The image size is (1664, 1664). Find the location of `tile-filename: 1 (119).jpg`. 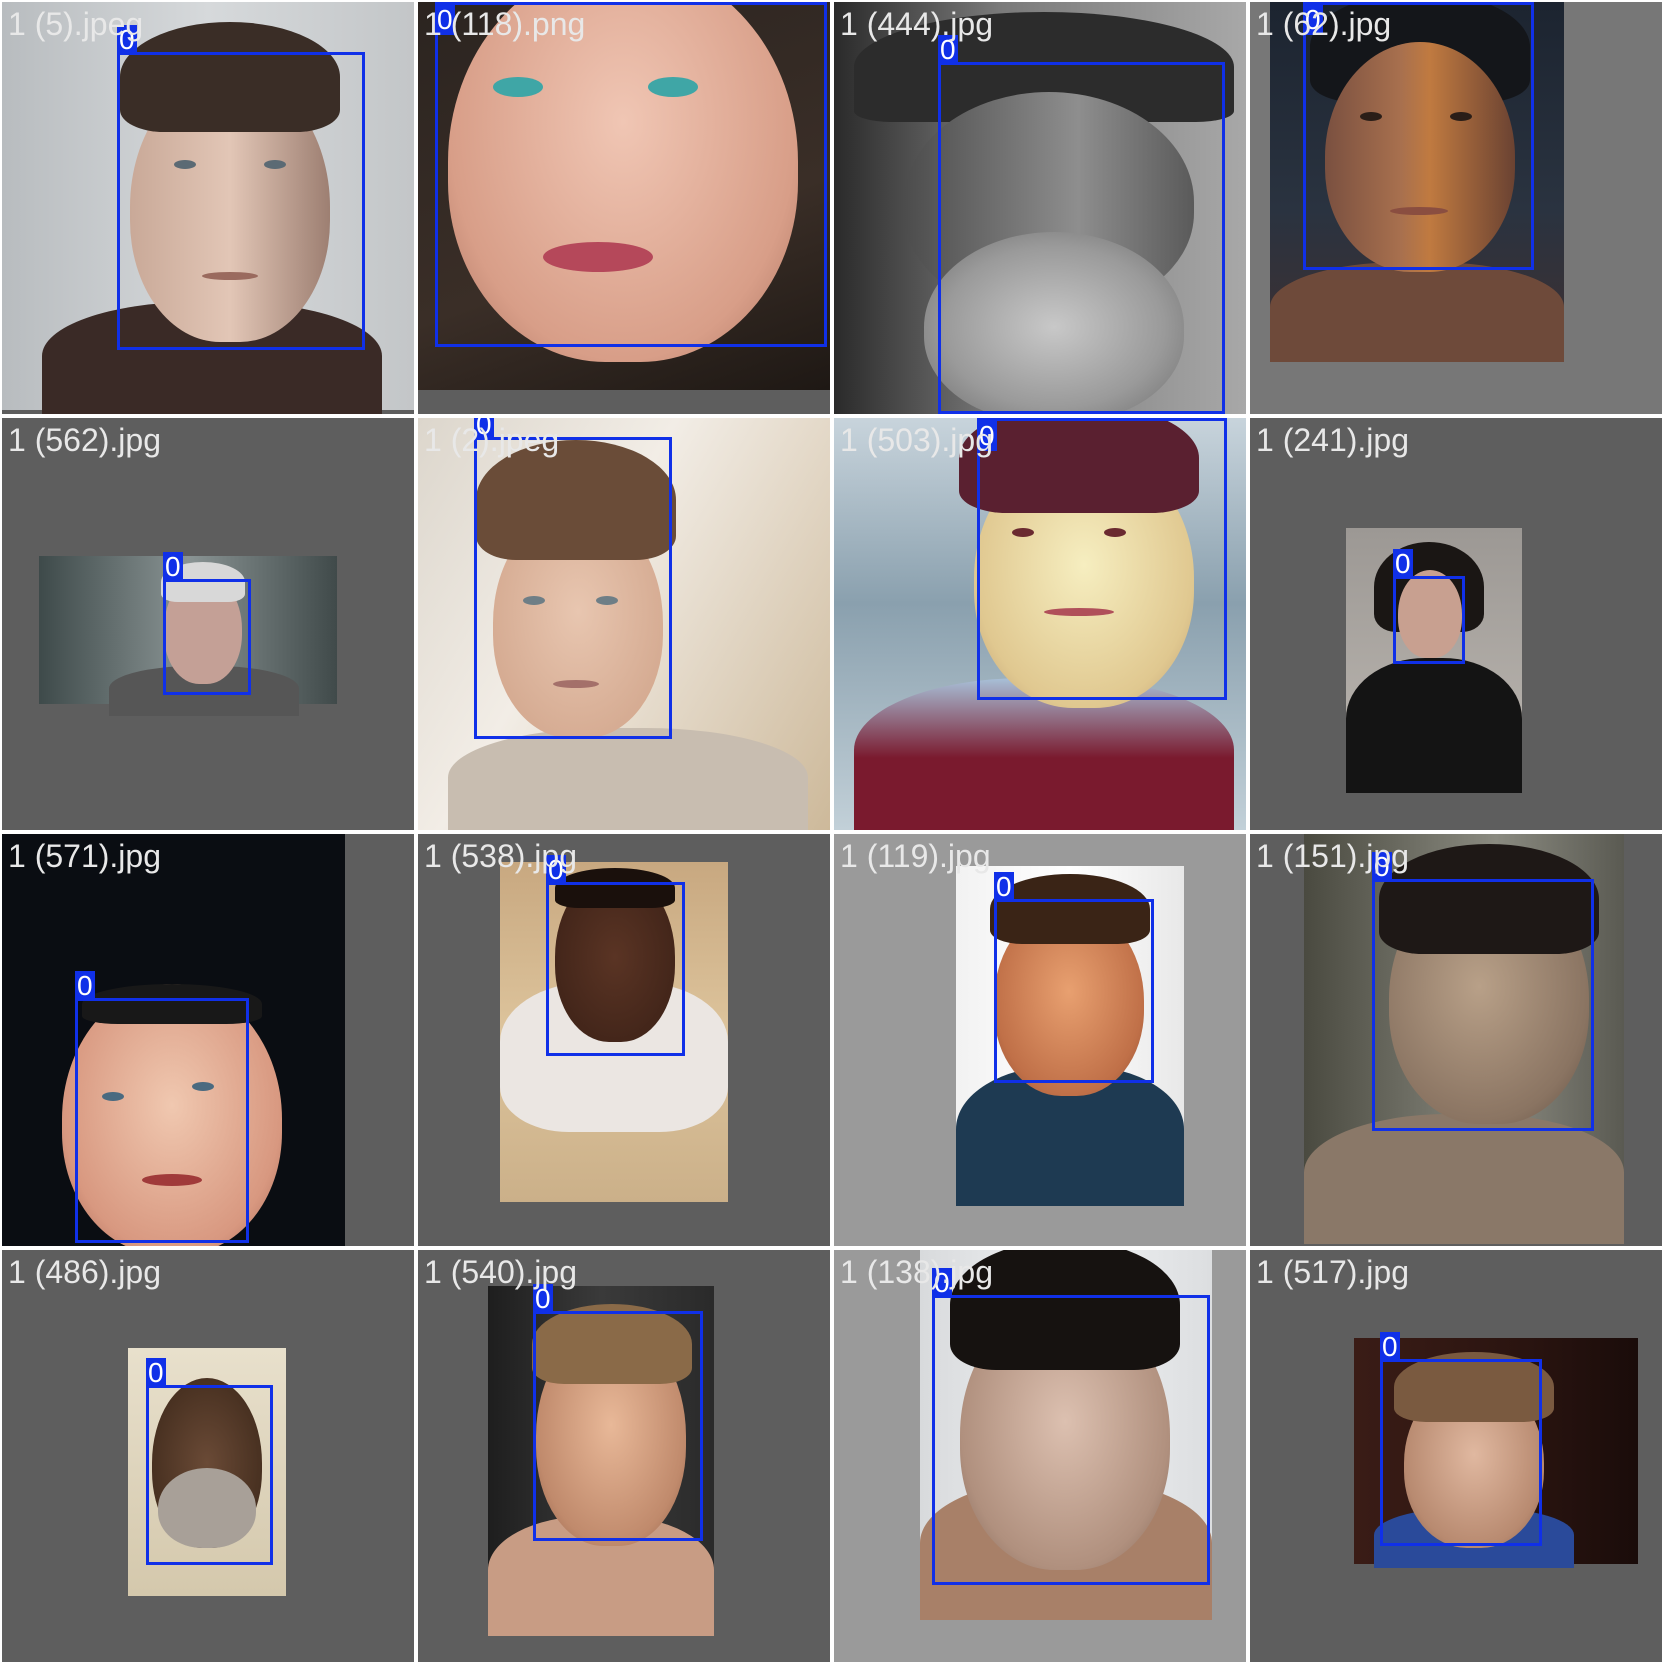

tile-filename: 1 (119).jpg is located at coordinates (915, 856).